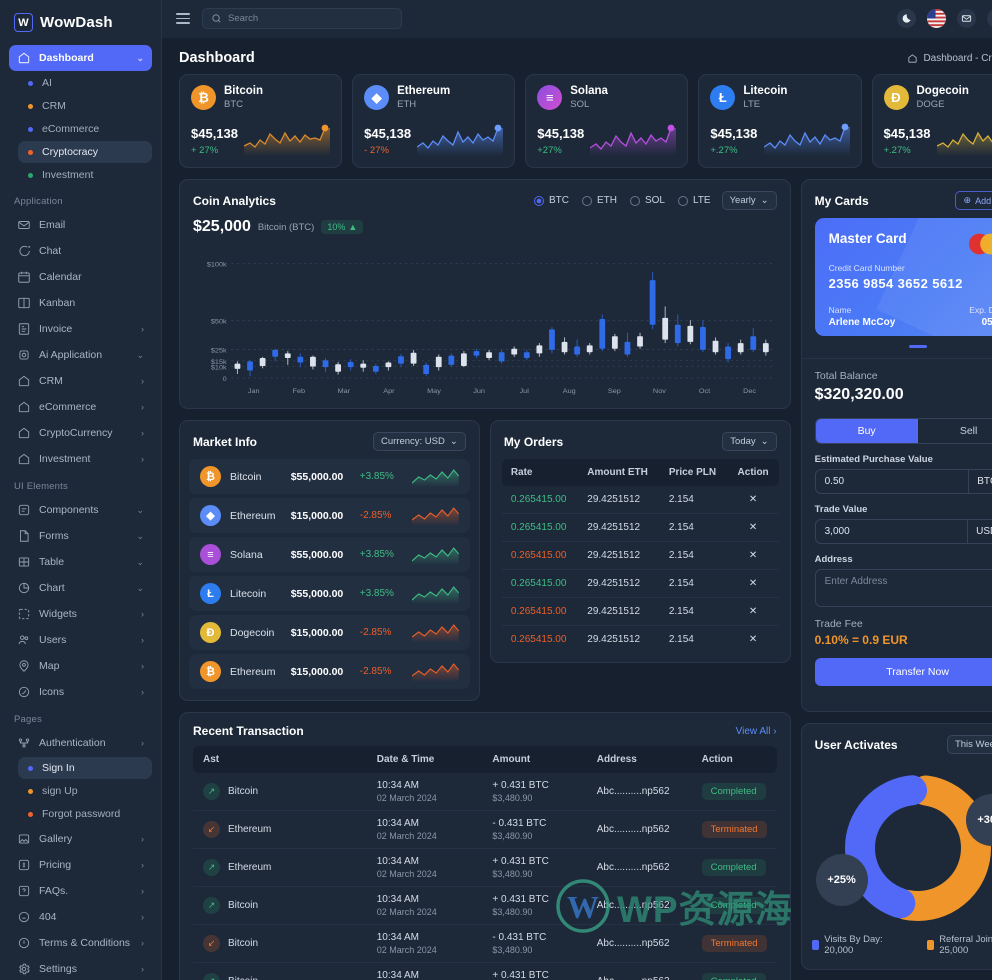 This screenshot has width=992, height=980. I want to click on address-input: Enter Address, so click(903, 588).